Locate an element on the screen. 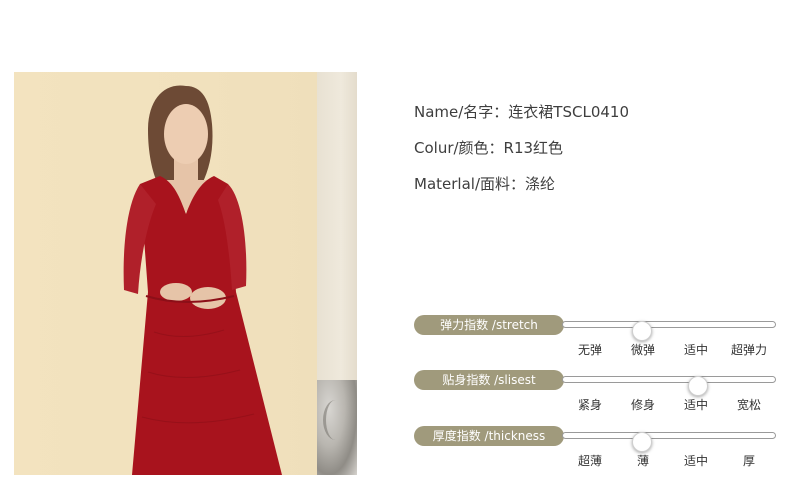 The width and height of the screenshot is (790, 496). fit-label-2: 适中 is located at coordinates (696, 405).